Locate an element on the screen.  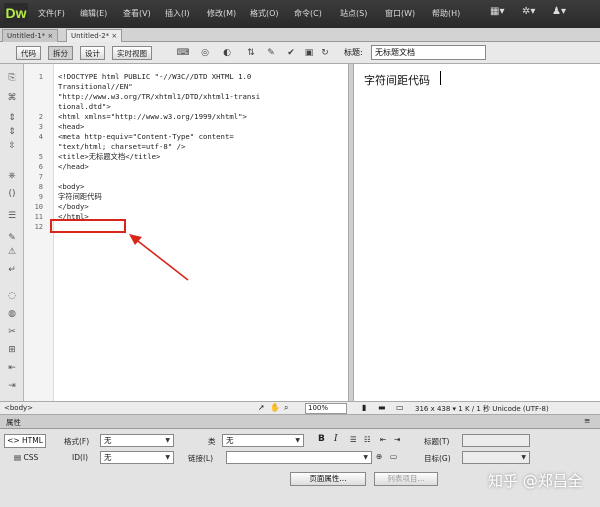
link-input: ▼ is located at coordinates (299, 457).